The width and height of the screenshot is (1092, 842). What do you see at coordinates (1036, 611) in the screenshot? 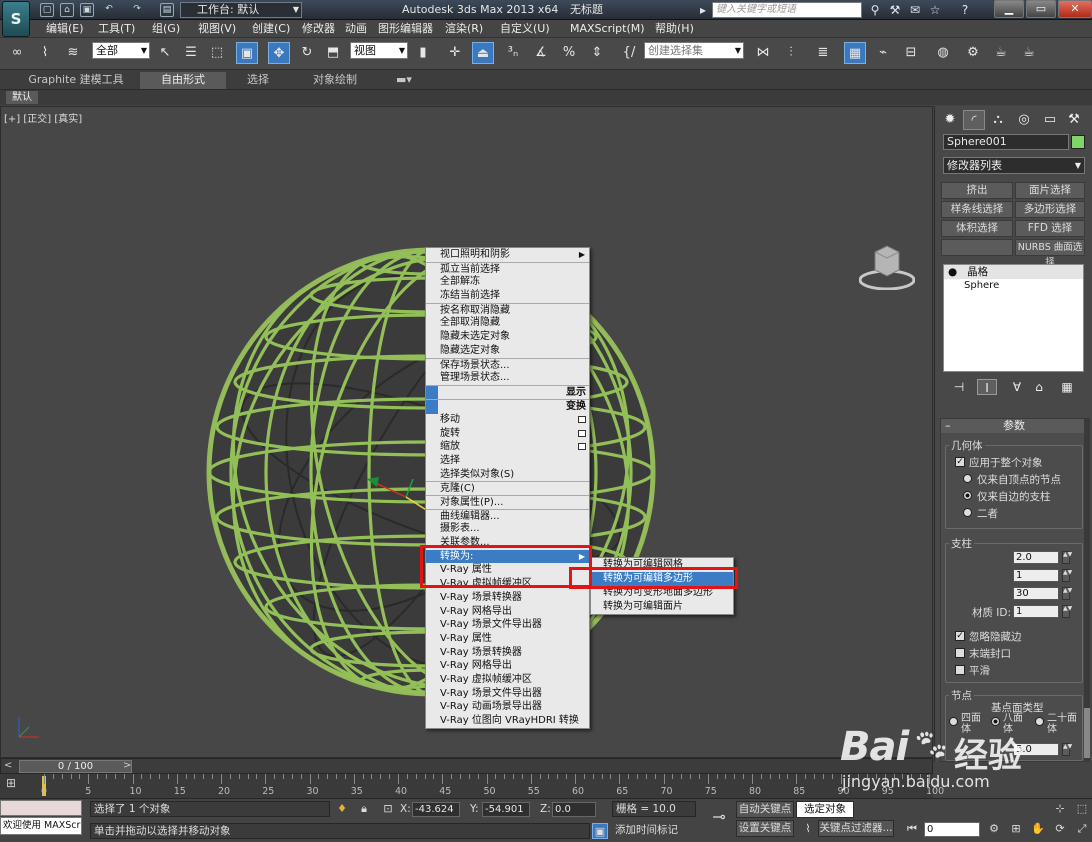
I see `strut-matid-input: 1` at bounding box center [1036, 611].